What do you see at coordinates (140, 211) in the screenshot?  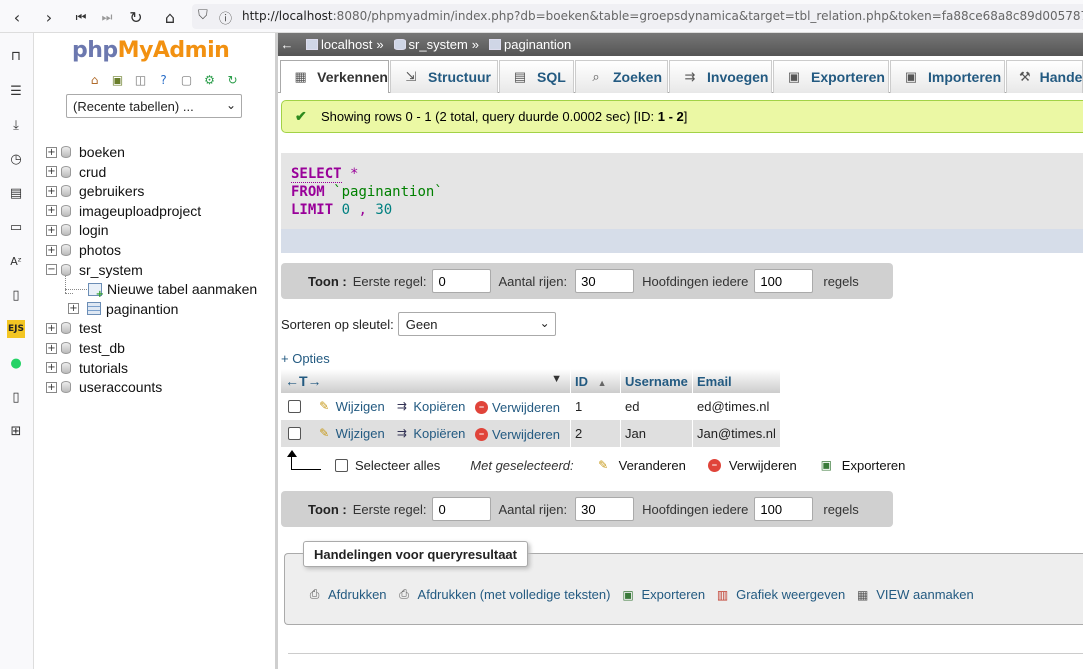 I see `db-label: imageuploadproject` at bounding box center [140, 211].